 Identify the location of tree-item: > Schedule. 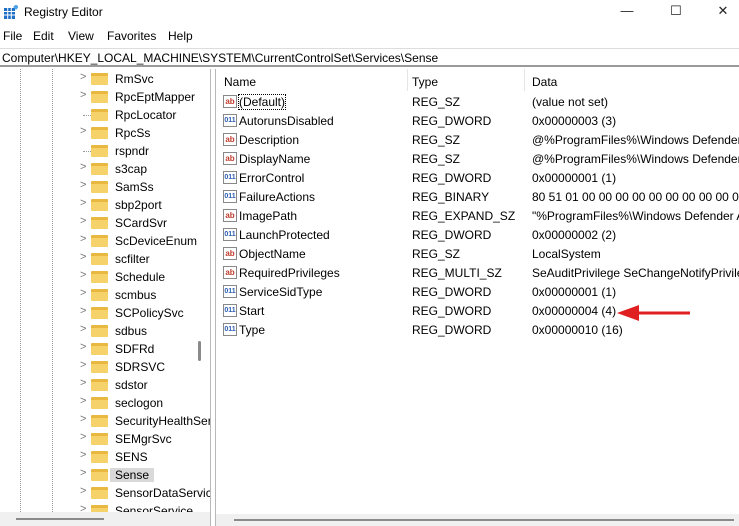
(97, 277).